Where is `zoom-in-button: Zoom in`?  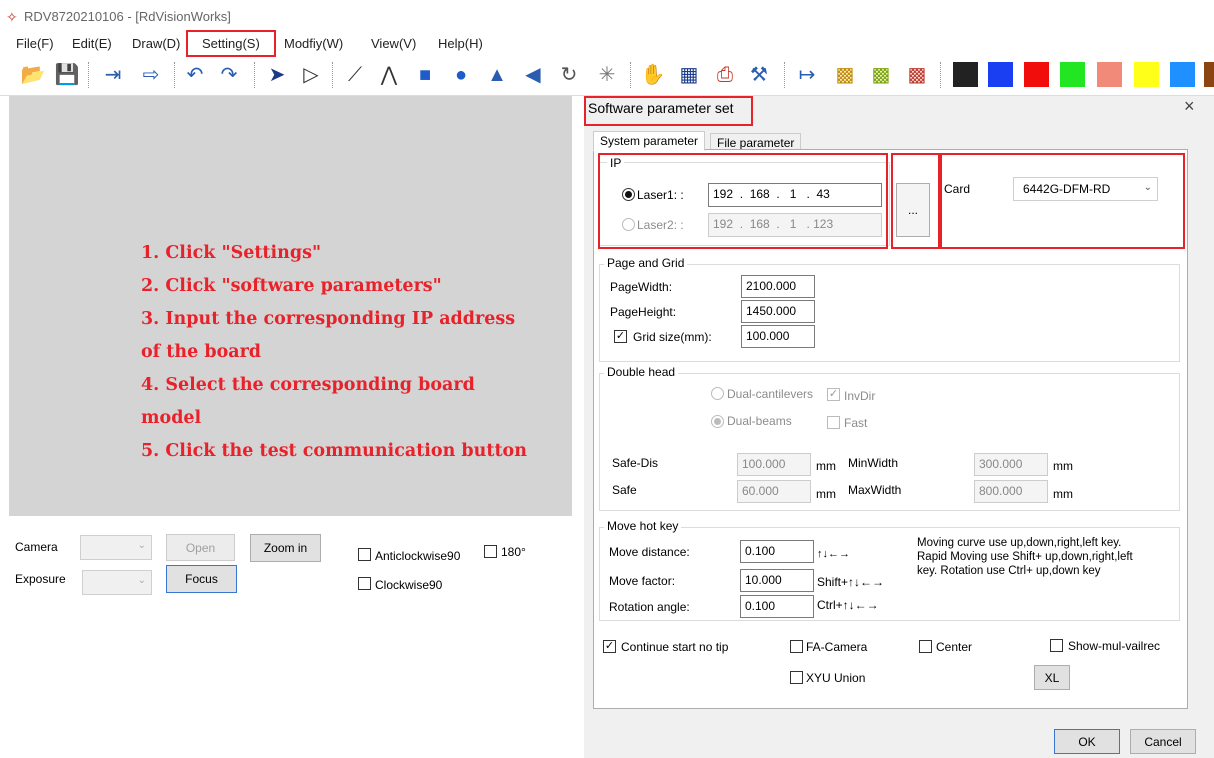
zoom-in-button: Zoom in is located at coordinates (285, 548).